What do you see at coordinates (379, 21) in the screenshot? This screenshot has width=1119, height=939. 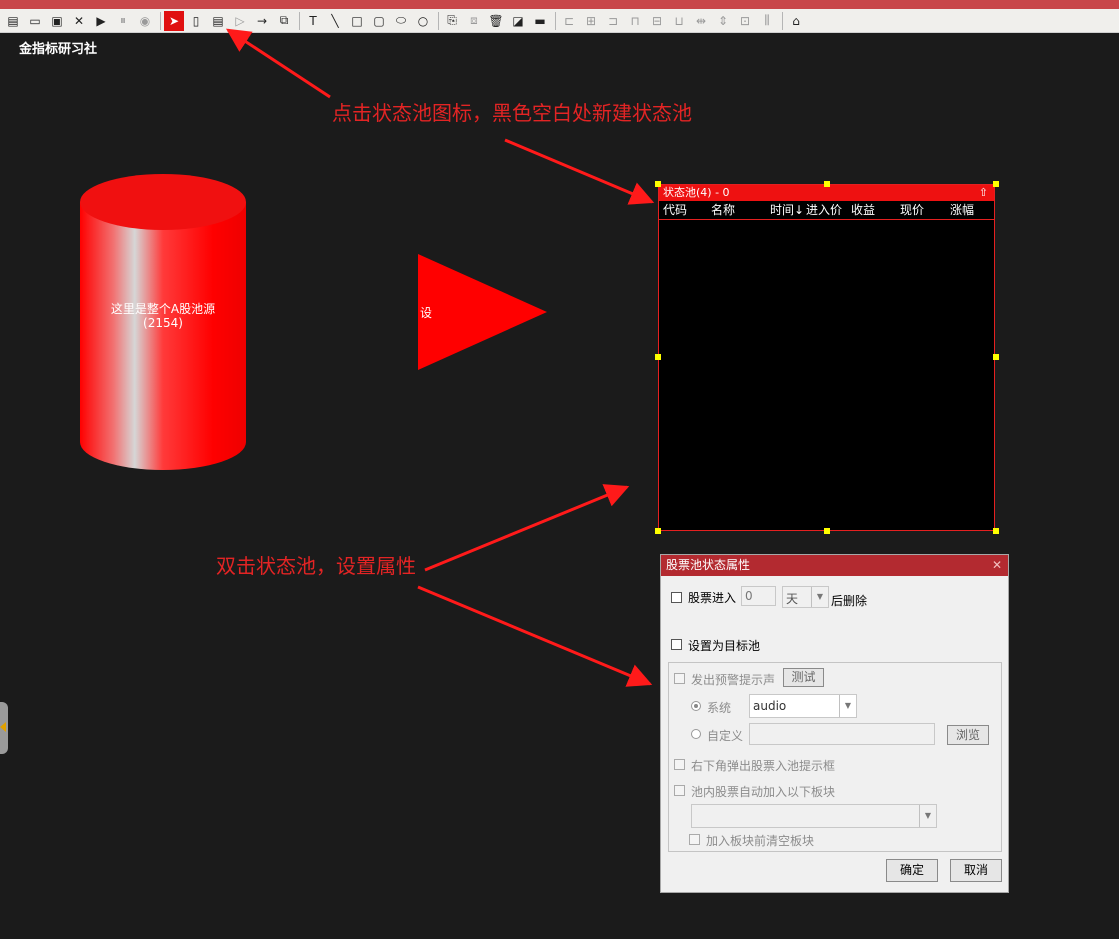 I see `rounded-rect-icon: ▢` at bounding box center [379, 21].